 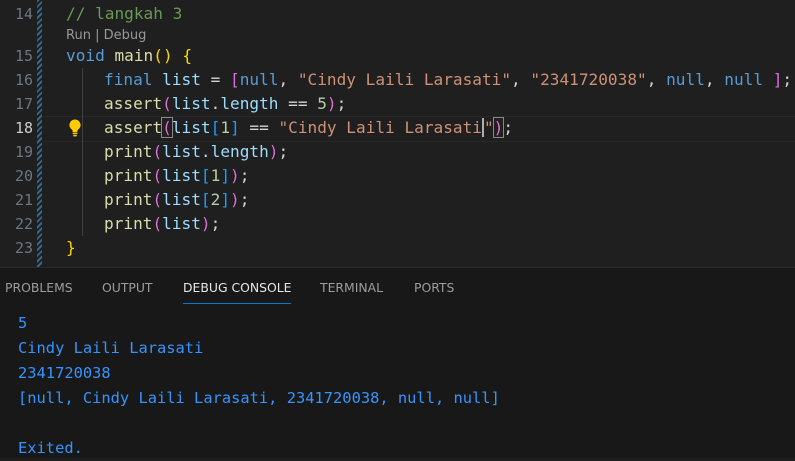 What do you see at coordinates (237, 287) in the screenshot?
I see `tab-debug-console: DEBUG CONSOLE` at bounding box center [237, 287].